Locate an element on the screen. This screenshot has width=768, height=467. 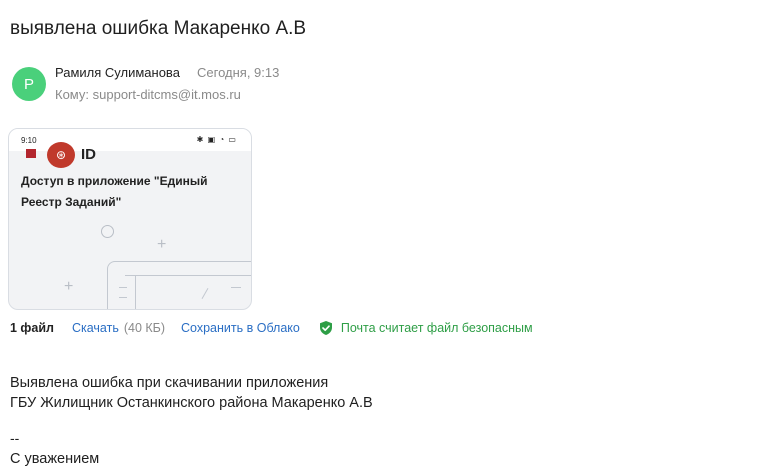
recipient-line: Кому: support-ditcms@it.mos.ru is located at coordinates (148, 94).